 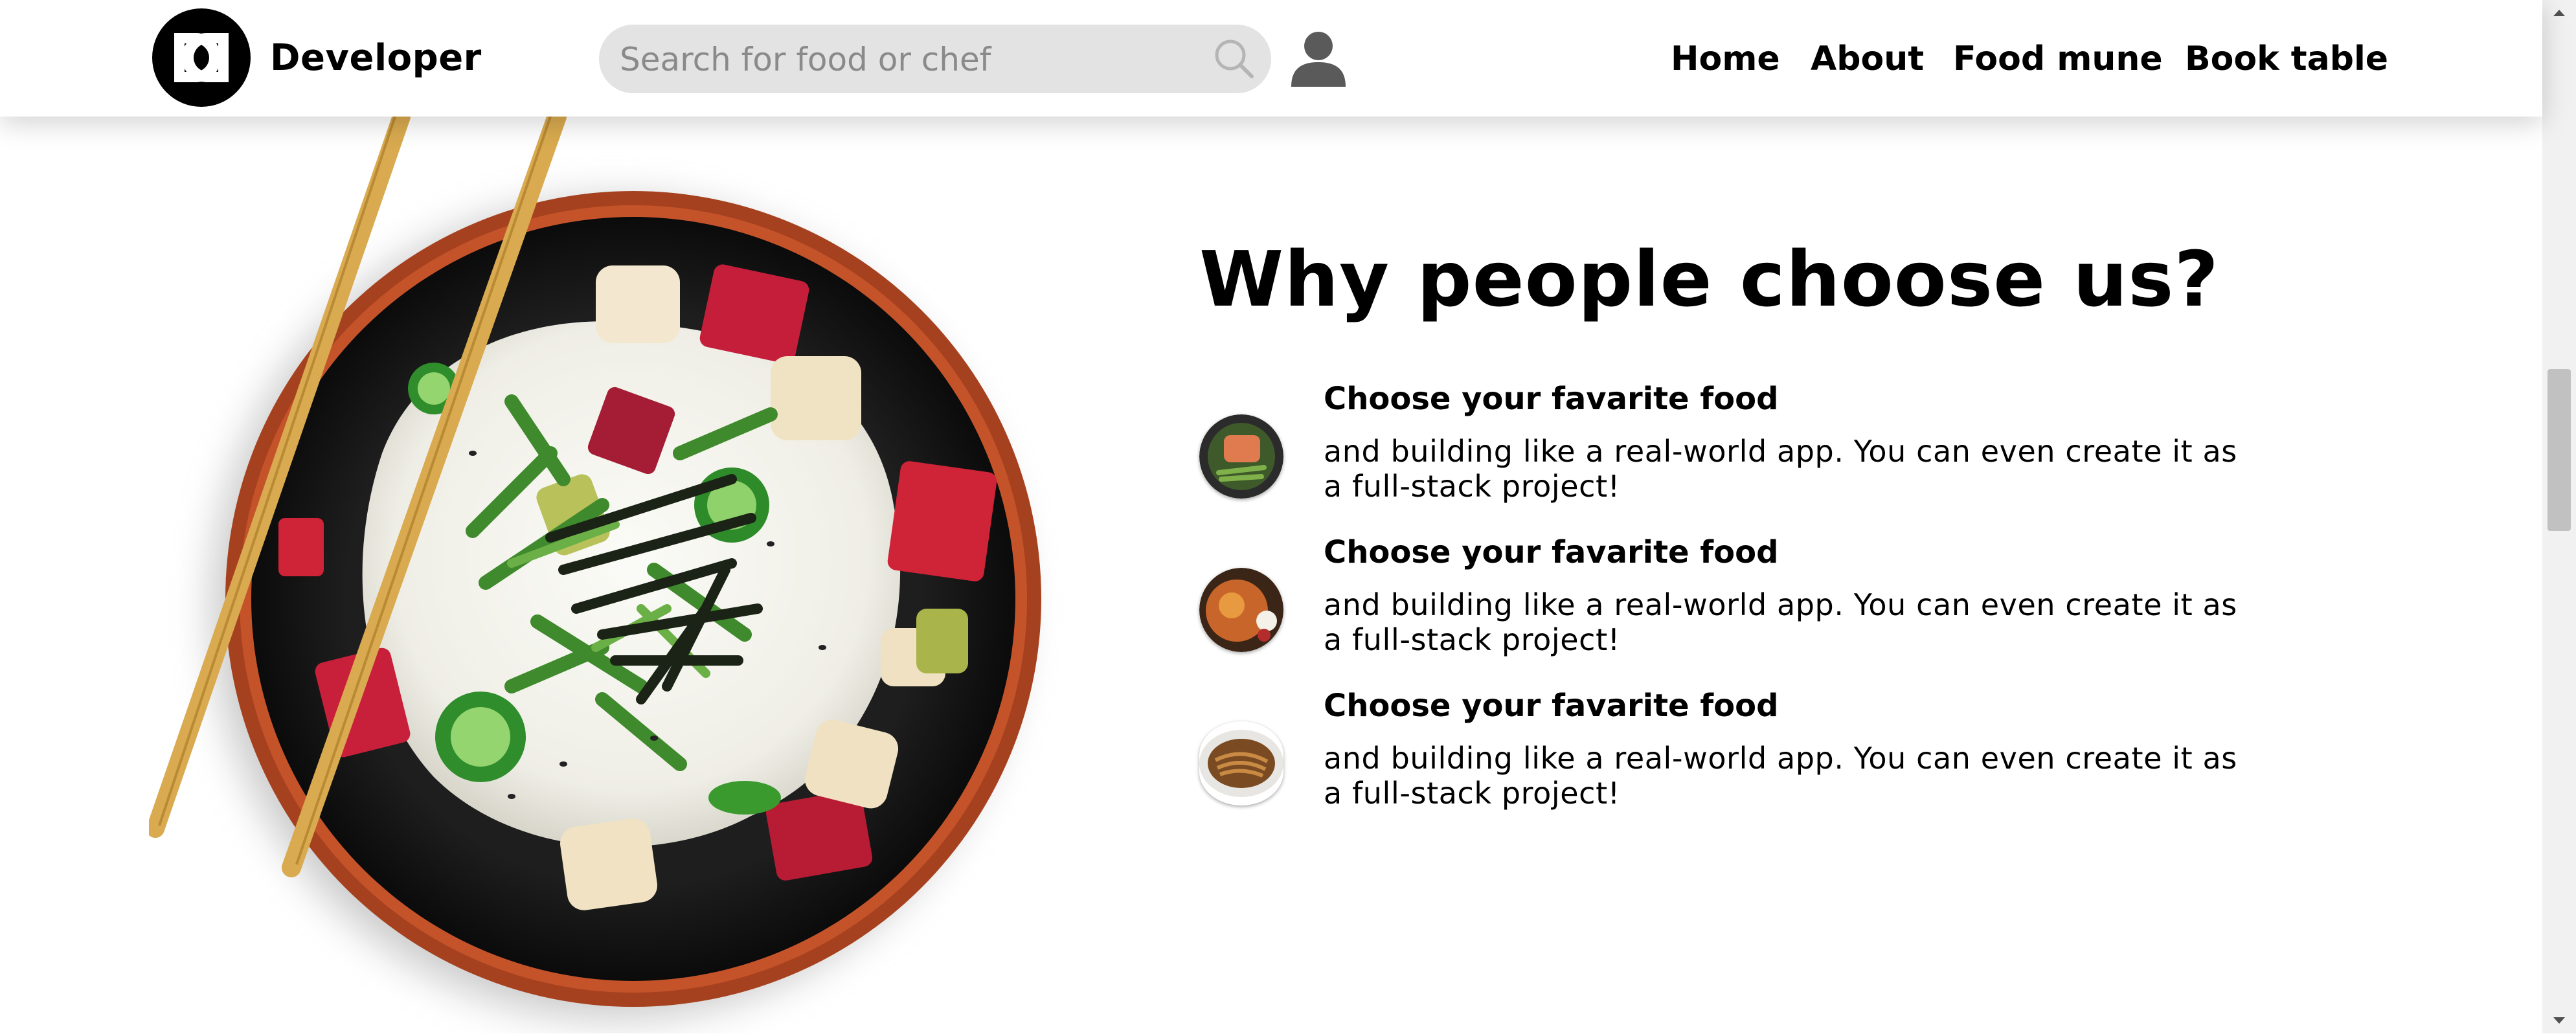 I want to click on scrollbar-thumb, so click(x=2559, y=450).